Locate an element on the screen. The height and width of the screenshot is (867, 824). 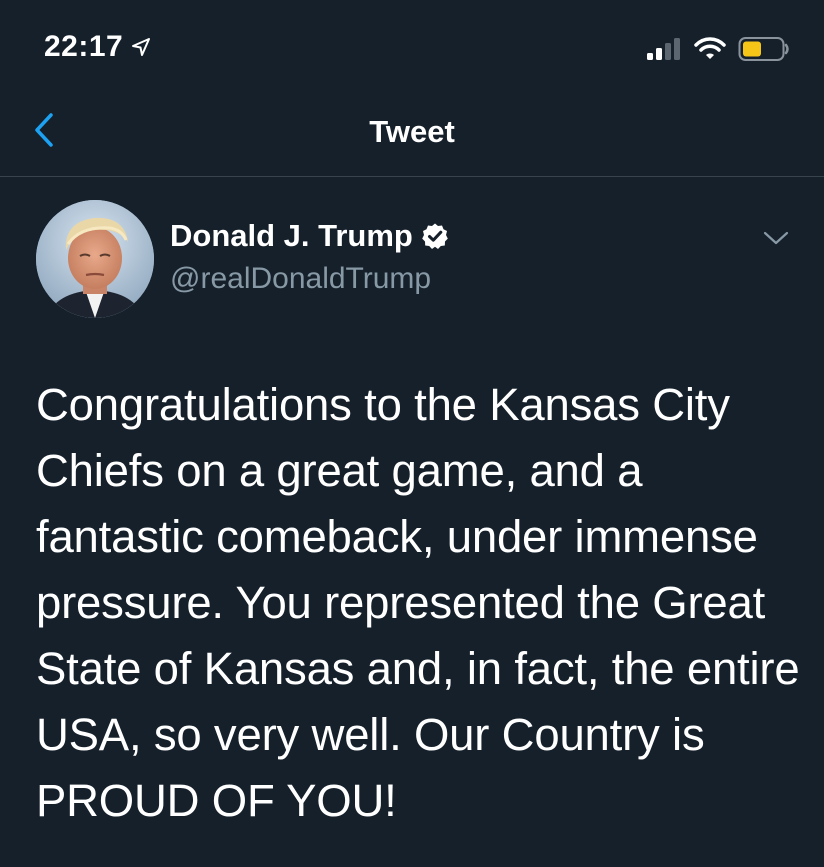
display-name-group: Donald J. Trump is located at coordinates (309, 236).